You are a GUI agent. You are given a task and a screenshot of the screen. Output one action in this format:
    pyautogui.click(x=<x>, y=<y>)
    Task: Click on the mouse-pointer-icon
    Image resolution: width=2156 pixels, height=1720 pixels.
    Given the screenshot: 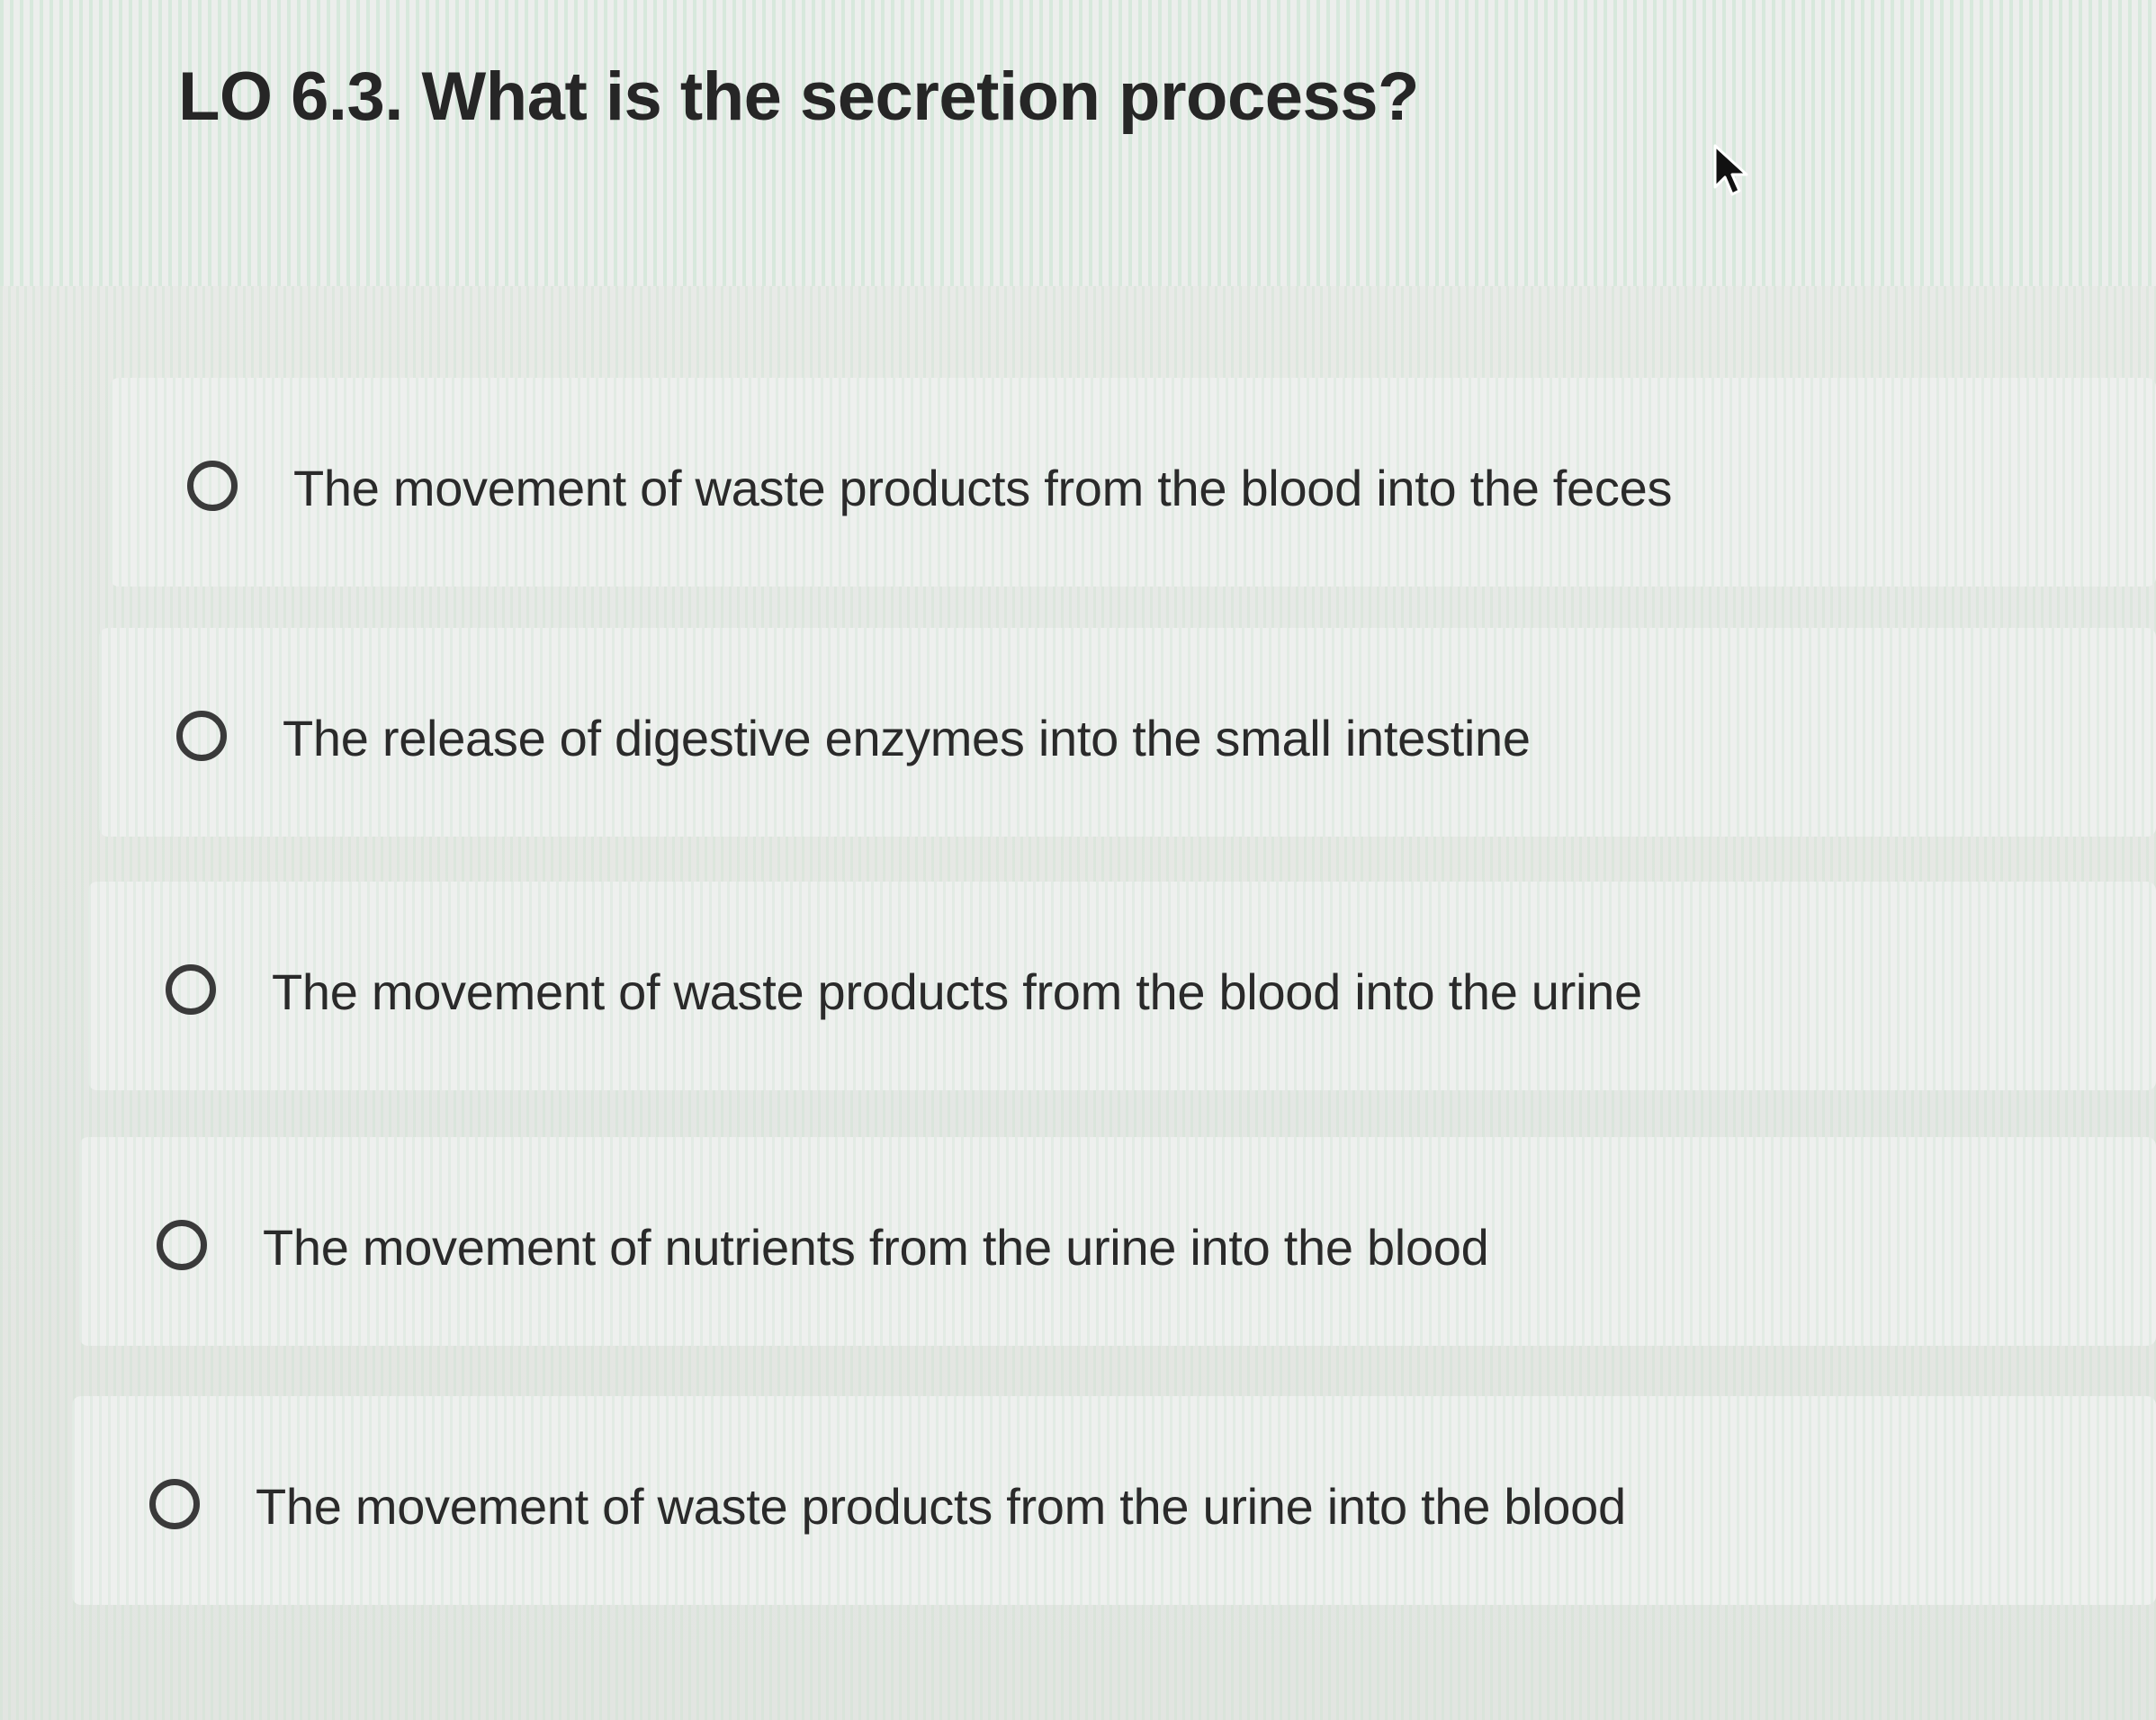 What is the action you would take?
    pyautogui.click(x=1730, y=170)
    